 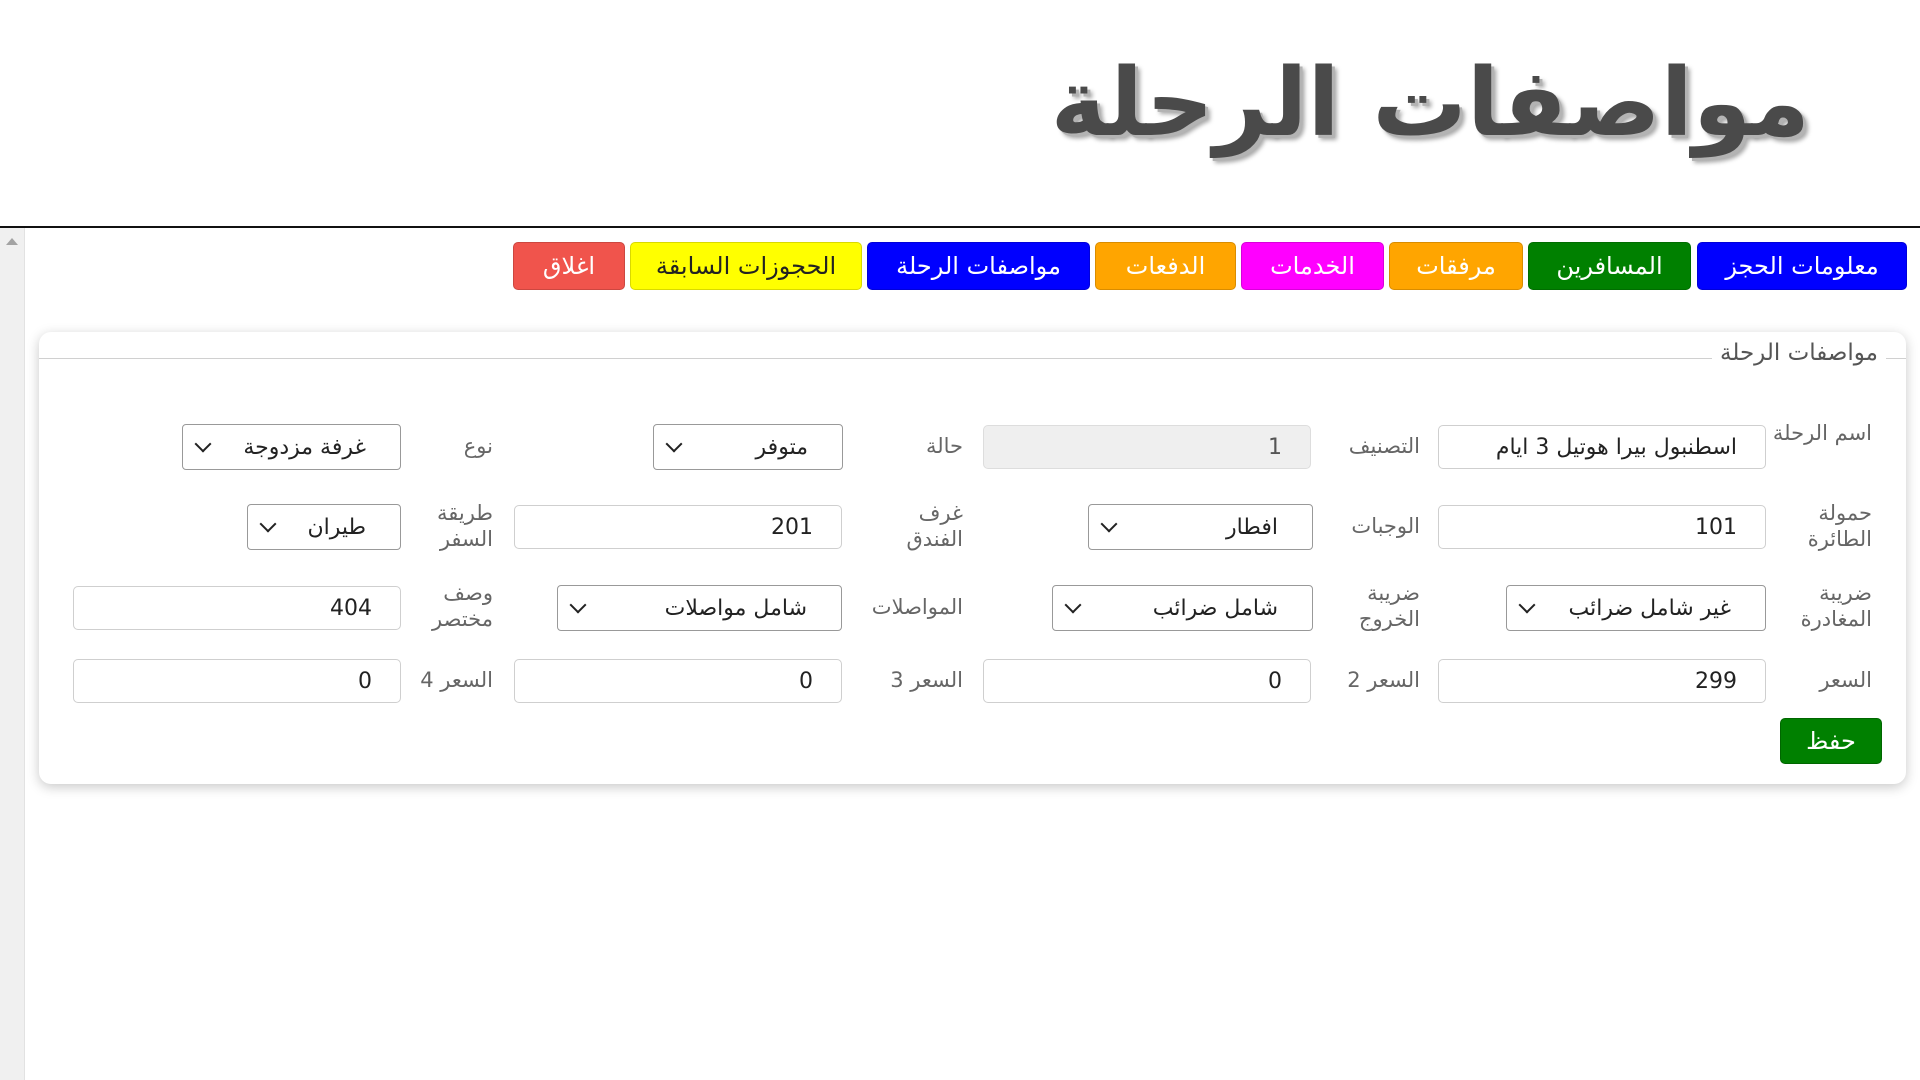 I want to click on price2-input, so click(x=1147, y=681).